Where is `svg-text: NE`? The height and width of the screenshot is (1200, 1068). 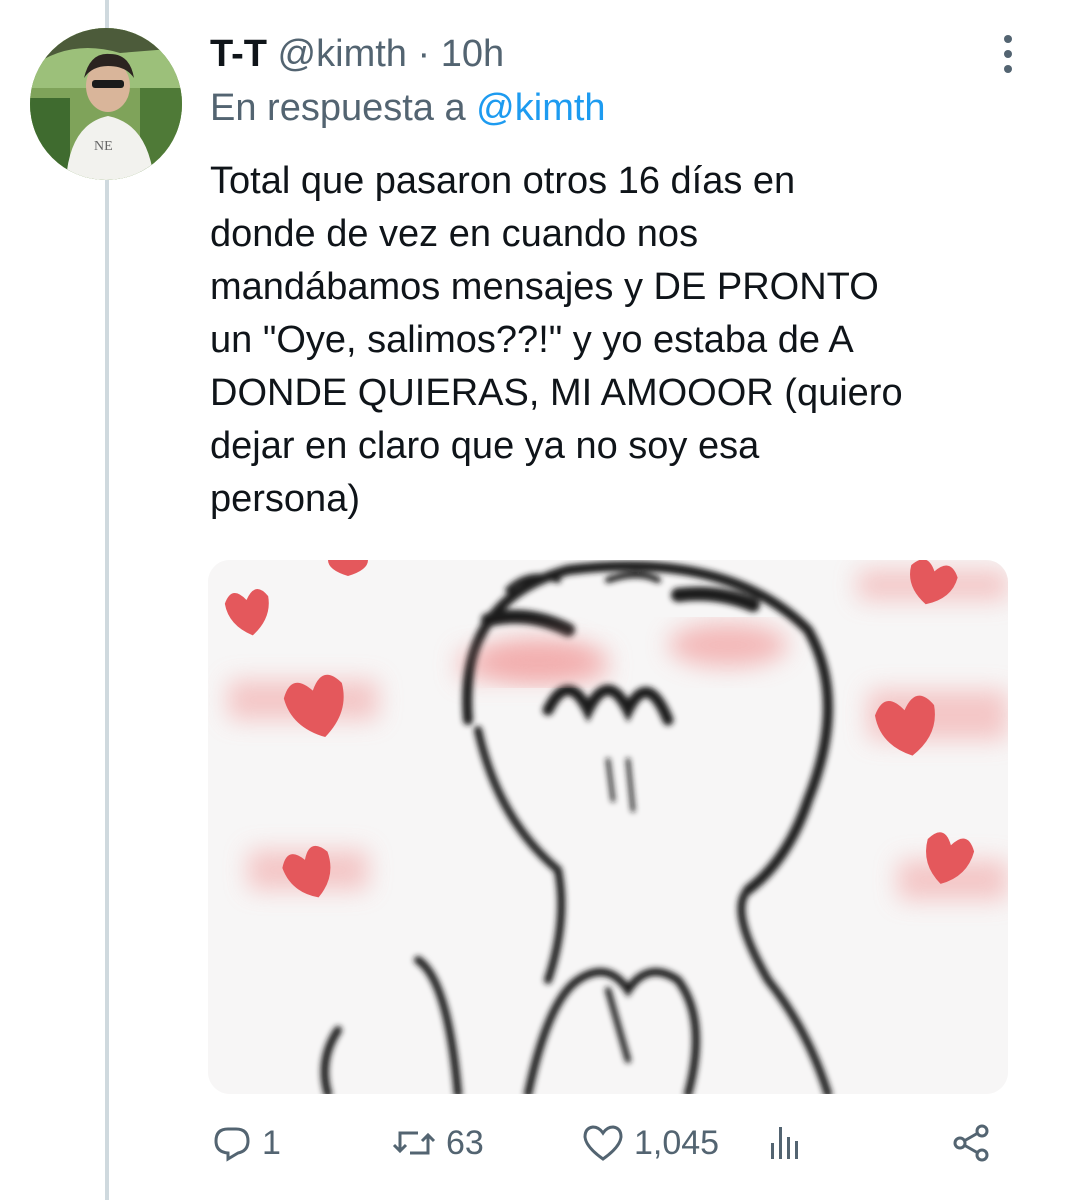
svg-text: NE is located at coordinates (103, 146).